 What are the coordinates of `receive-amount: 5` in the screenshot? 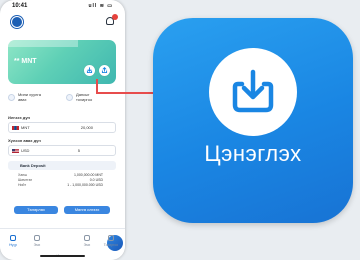 It's located at (78, 150).